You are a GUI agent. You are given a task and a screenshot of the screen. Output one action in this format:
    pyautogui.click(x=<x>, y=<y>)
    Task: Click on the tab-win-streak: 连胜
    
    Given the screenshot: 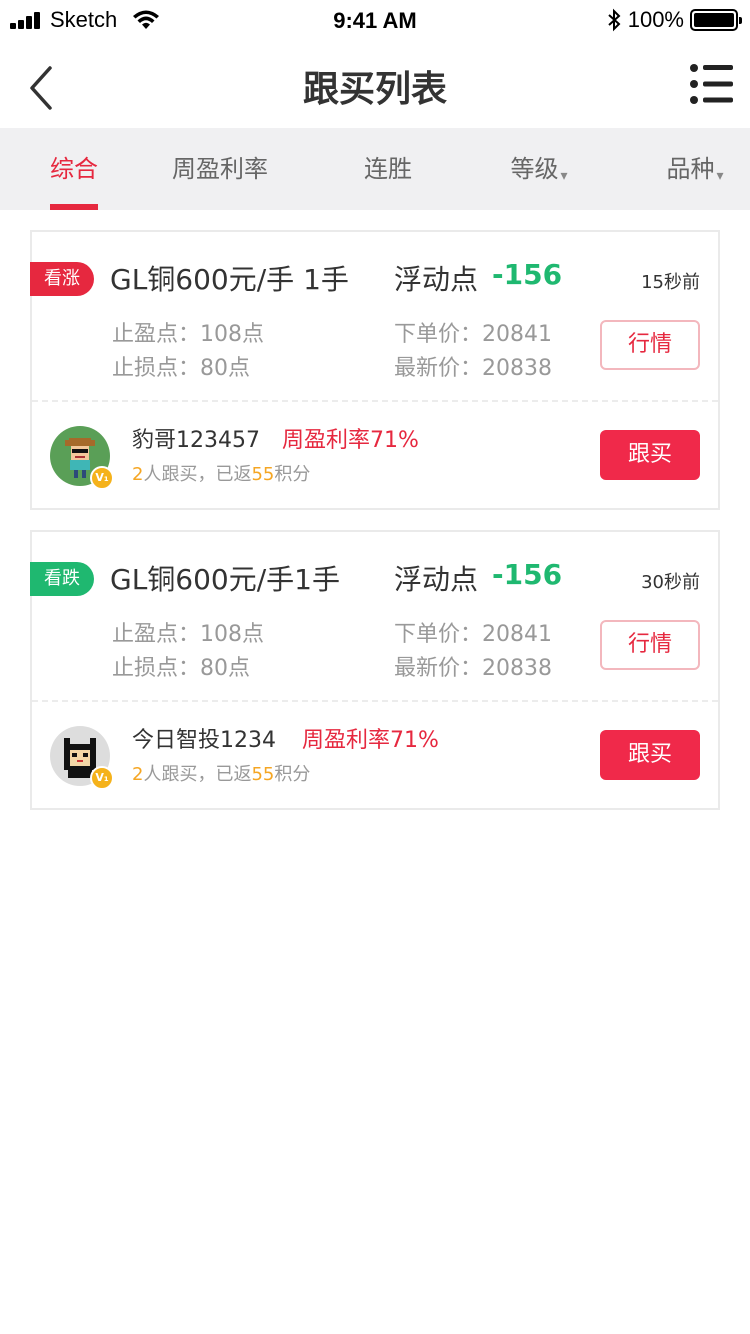 What is the action you would take?
    pyautogui.click(x=388, y=169)
    